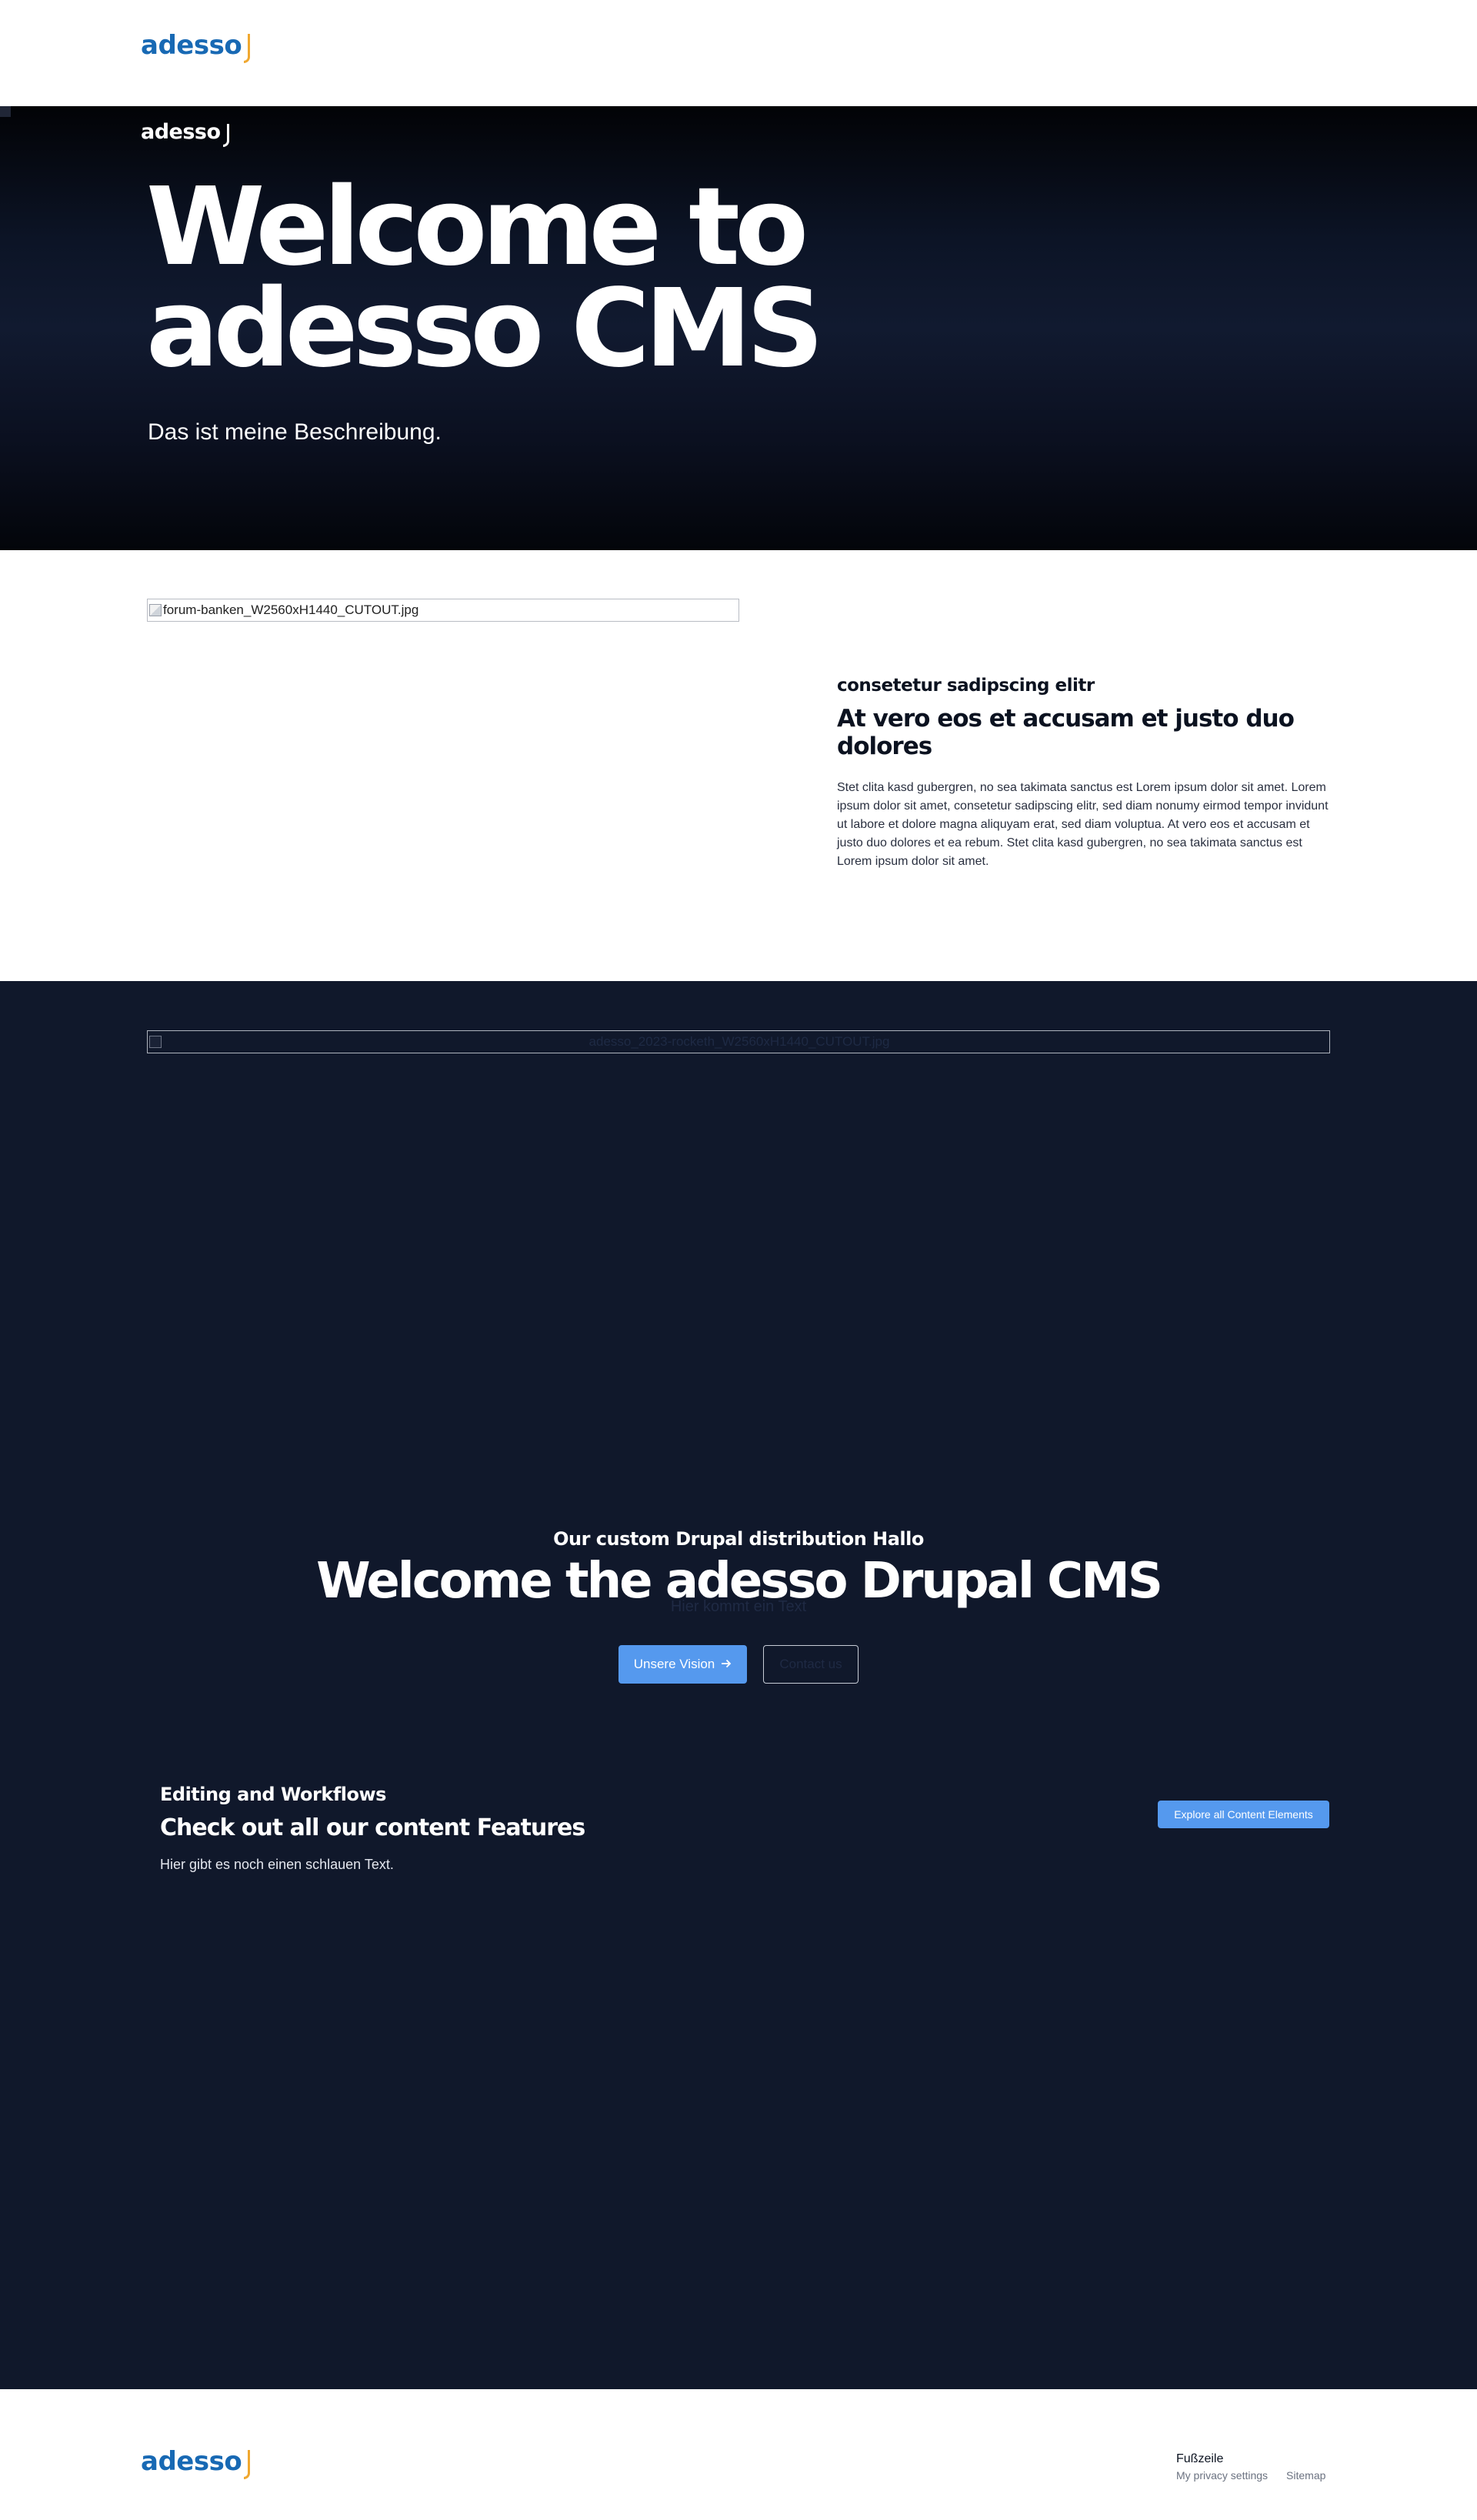  What do you see at coordinates (811, 1664) in the screenshot?
I see `contact-button: Contact us` at bounding box center [811, 1664].